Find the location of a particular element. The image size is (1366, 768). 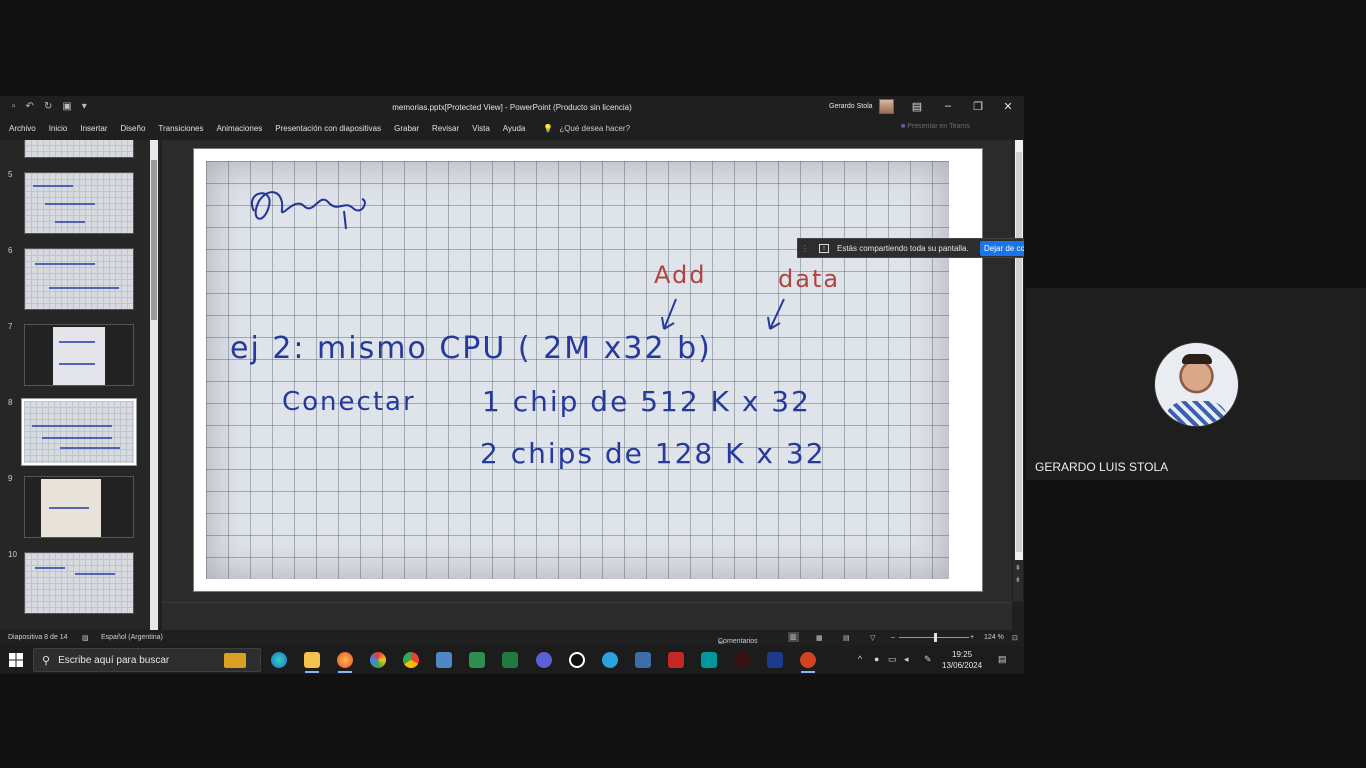

app-dark-green-icon is located at coordinates (510, 660).